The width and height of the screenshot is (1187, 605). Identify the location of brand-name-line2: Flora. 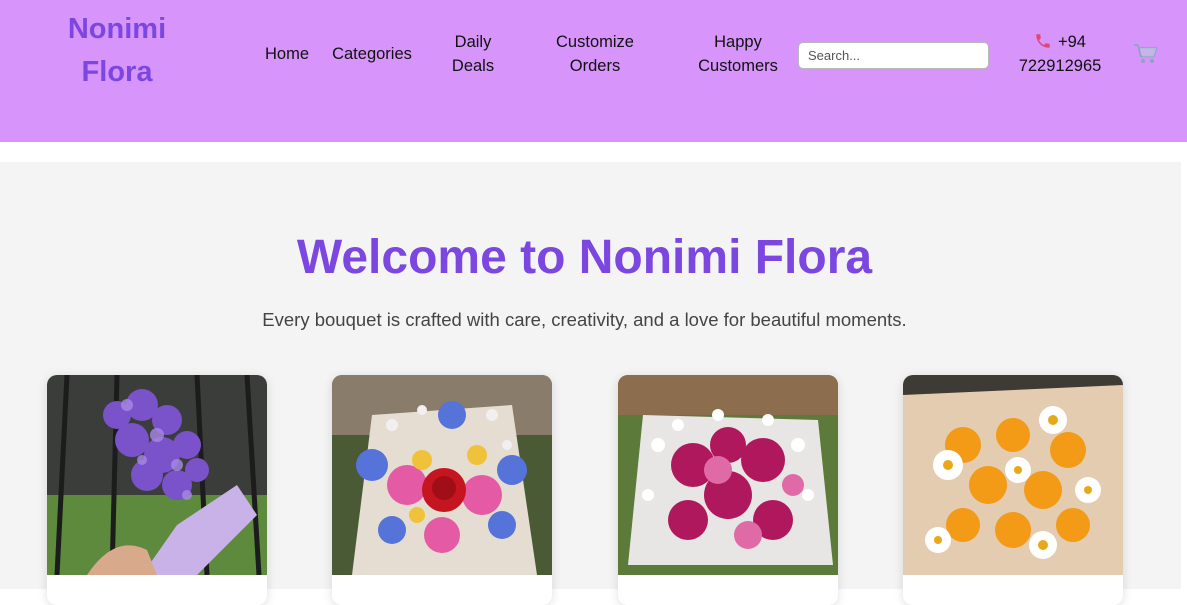
(117, 72).